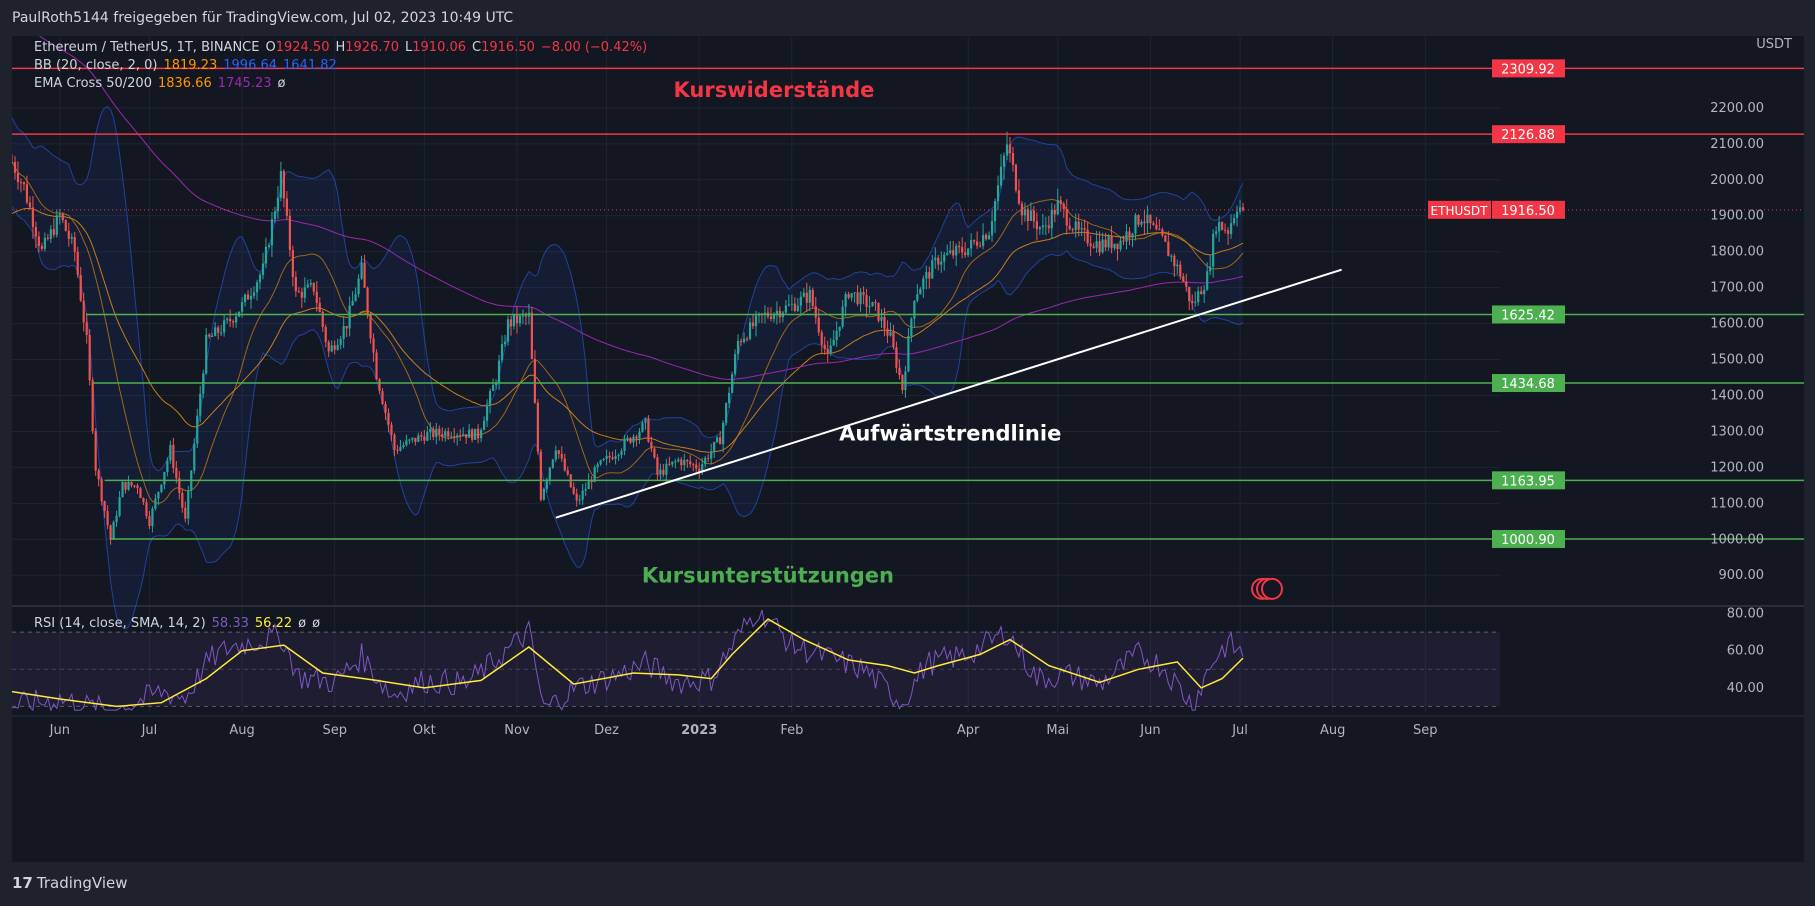 The width and height of the screenshot is (1815, 906). What do you see at coordinates (699, 730) in the screenshot?
I see `time-tick-label: 2023` at bounding box center [699, 730].